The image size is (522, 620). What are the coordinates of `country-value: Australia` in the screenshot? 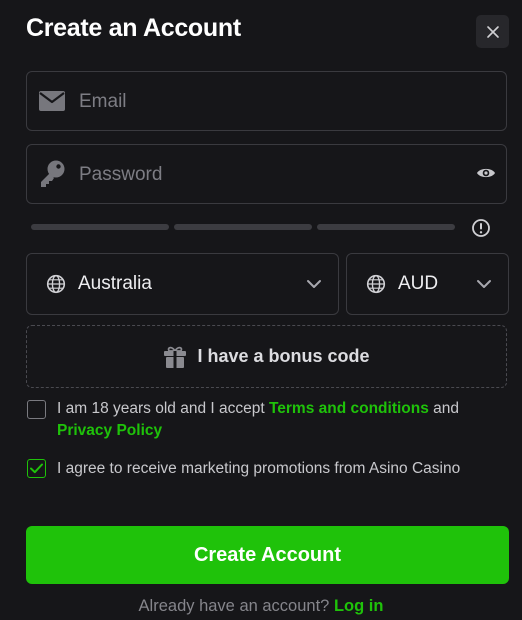 It's located at (115, 283).